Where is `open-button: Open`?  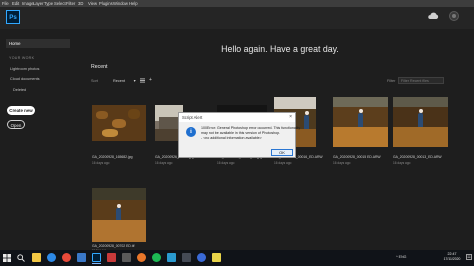
open-button: Open is located at coordinates (16, 124).